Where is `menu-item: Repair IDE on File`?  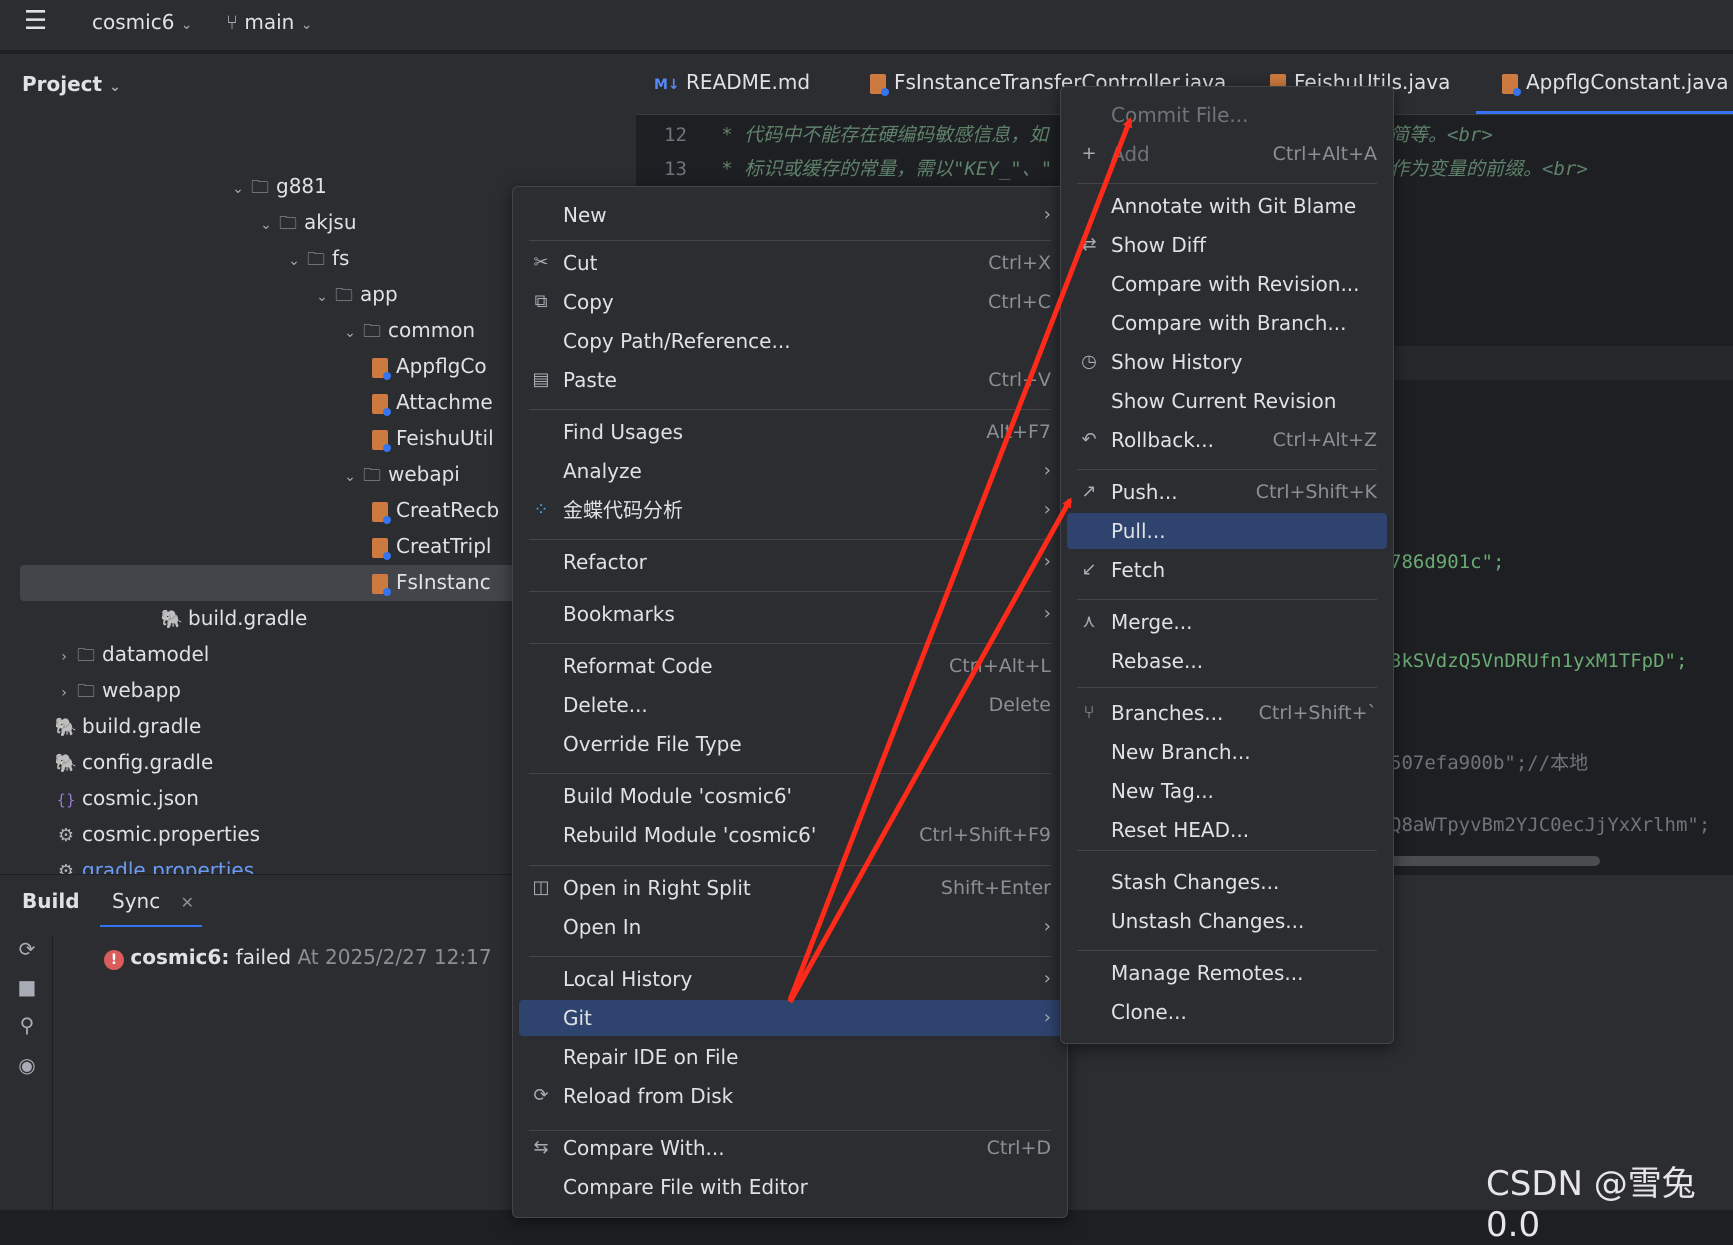 menu-item: Repair IDE on File is located at coordinates (790, 1057).